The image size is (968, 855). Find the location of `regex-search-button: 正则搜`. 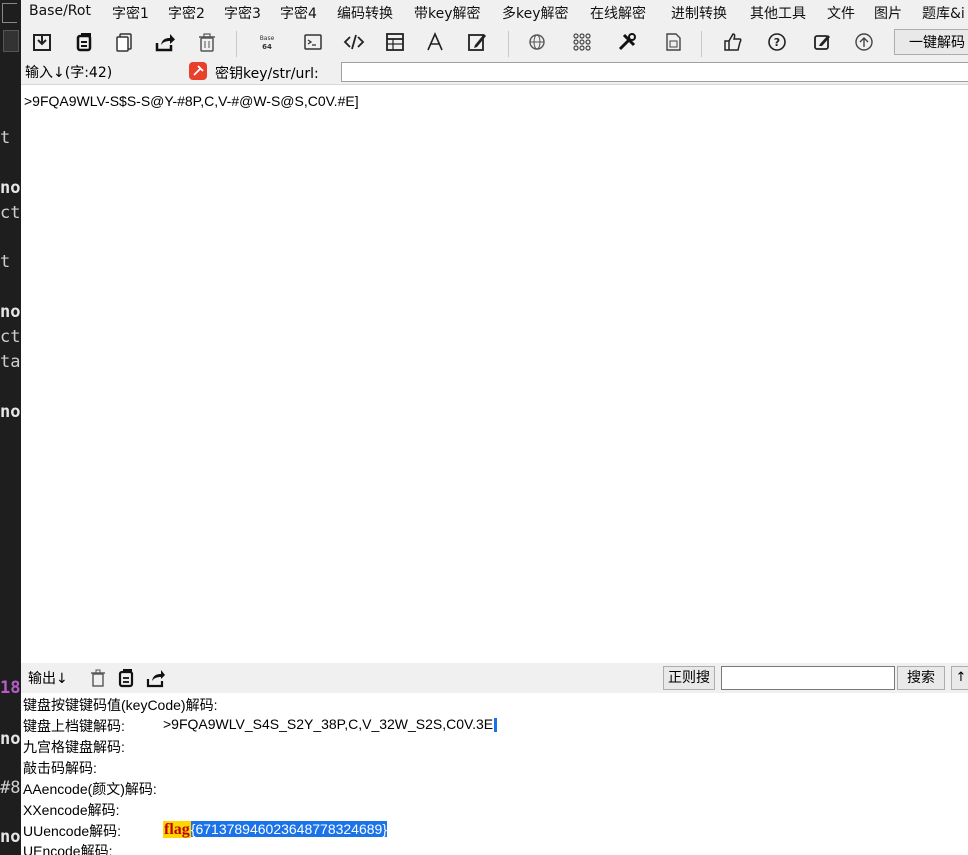

regex-search-button: 正则搜 is located at coordinates (689, 678).